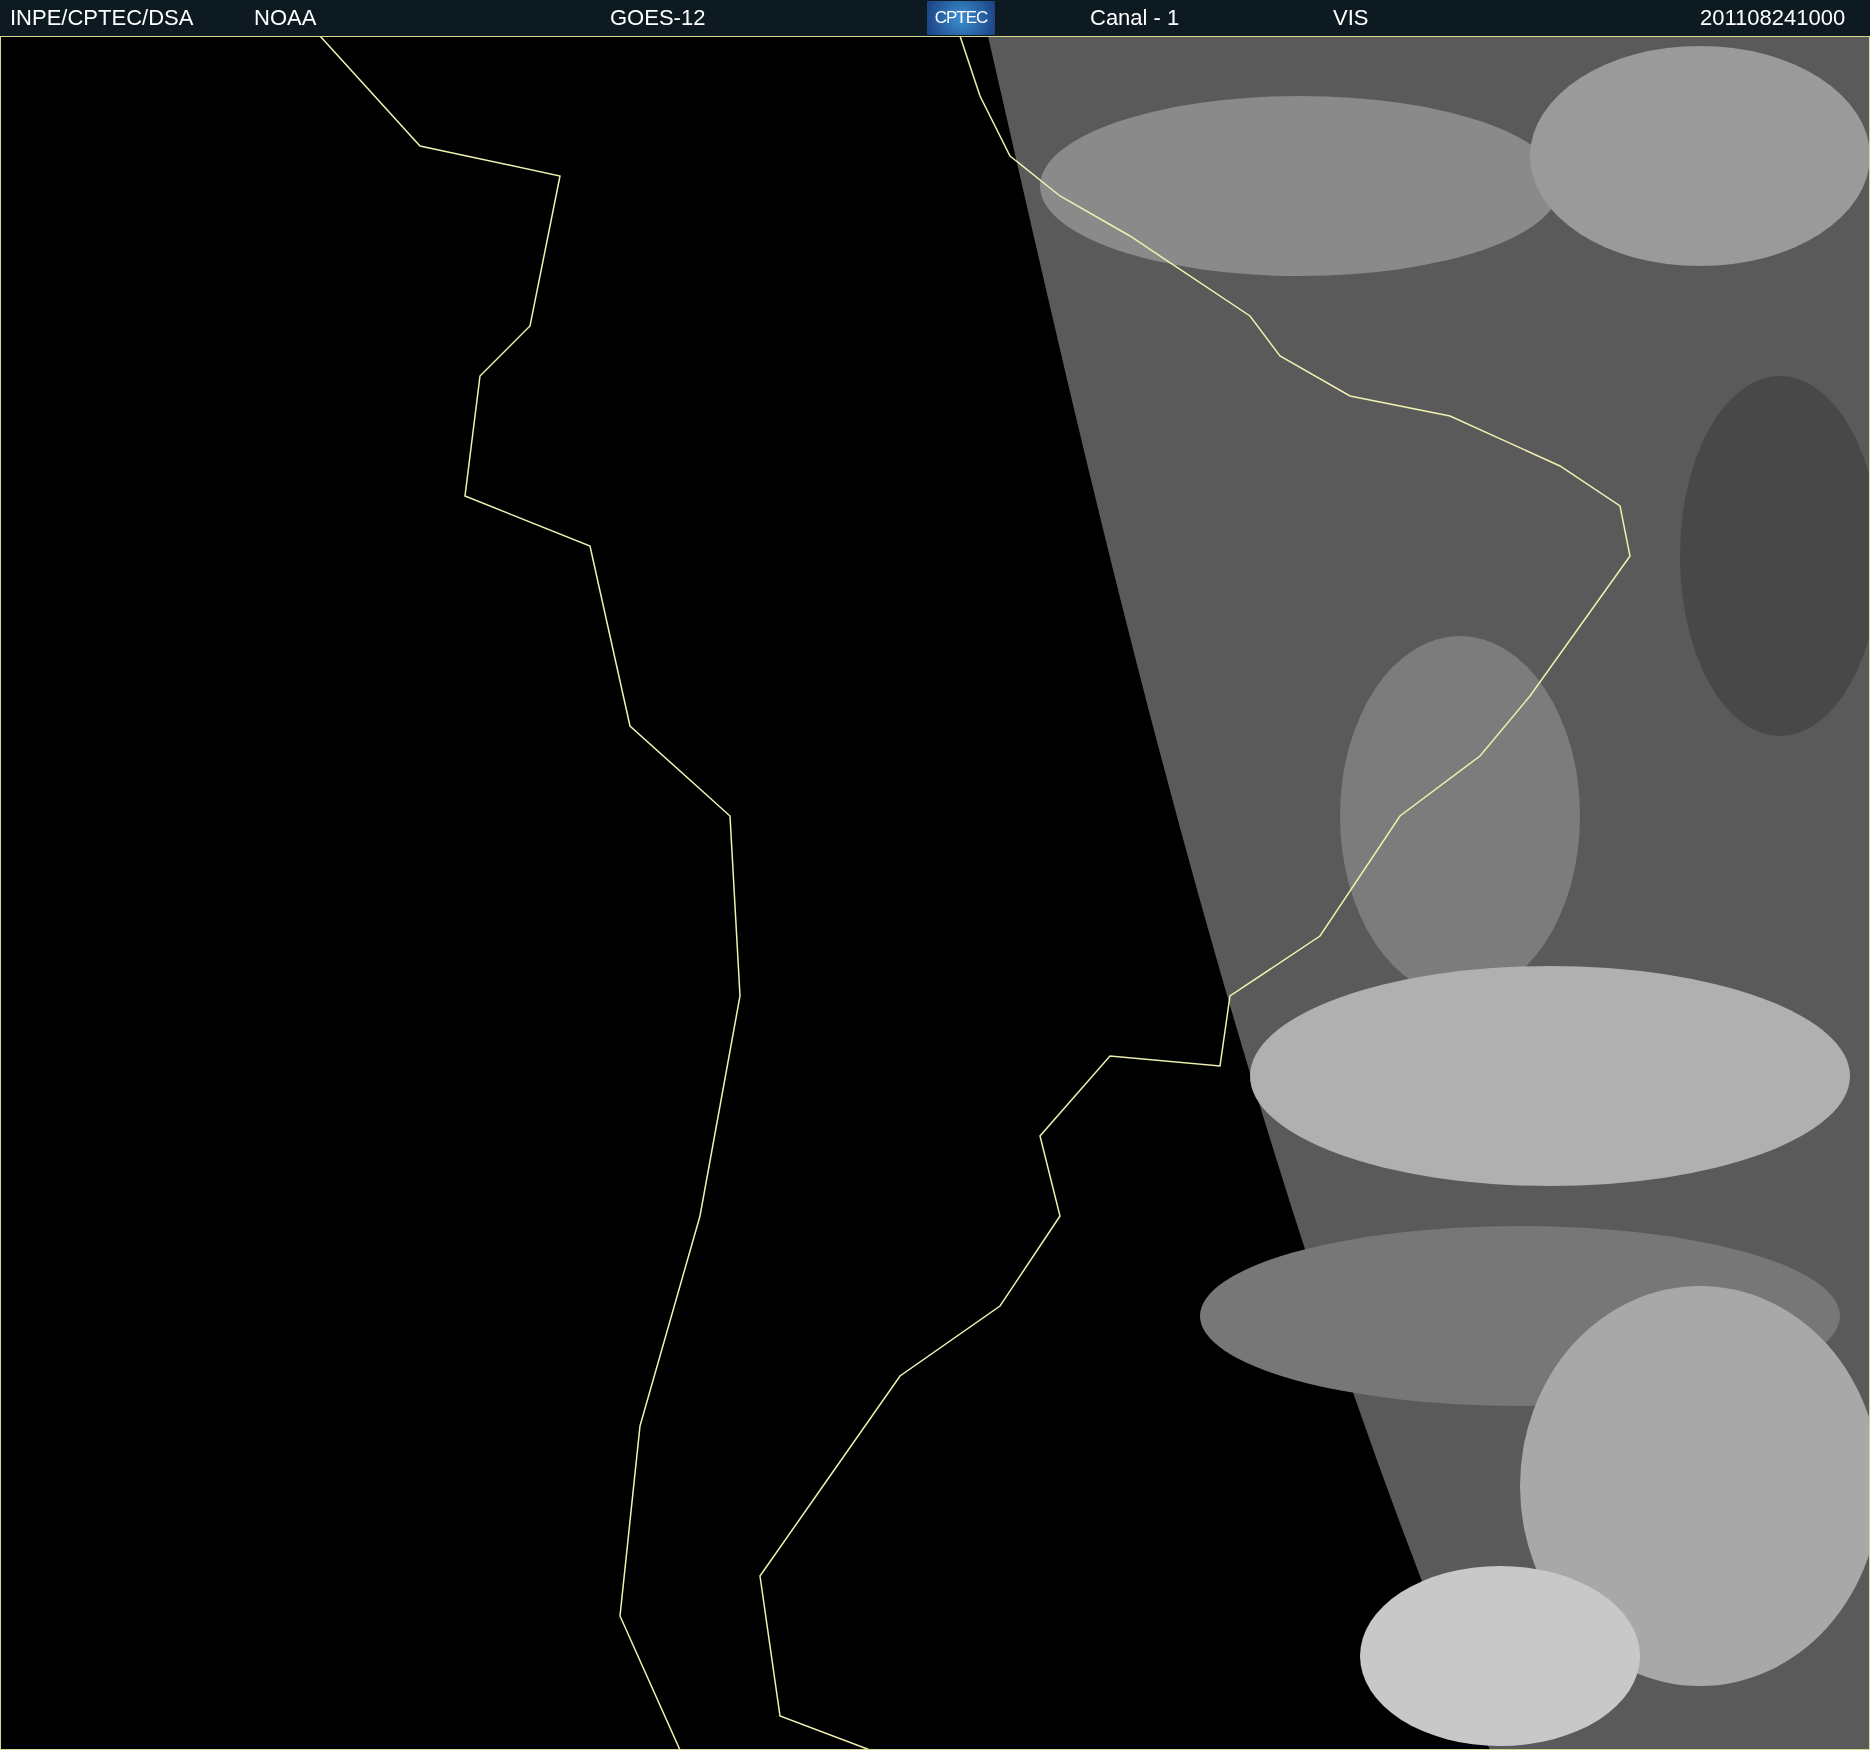  I want to click on header-label: 201108241000, so click(1773, 18).